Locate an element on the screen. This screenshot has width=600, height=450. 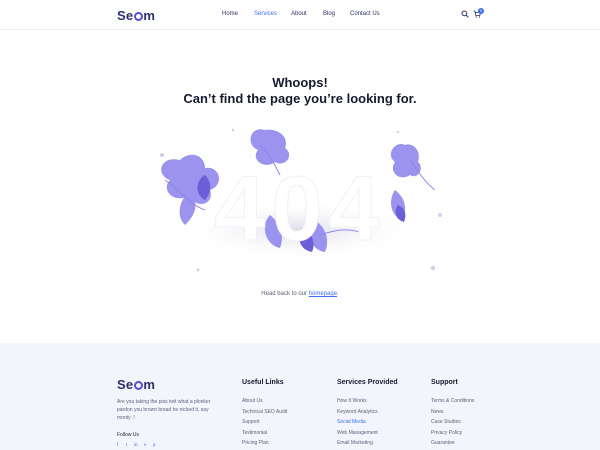
main-nav: Home Services About Blog Contact Us is located at coordinates (300, 16).